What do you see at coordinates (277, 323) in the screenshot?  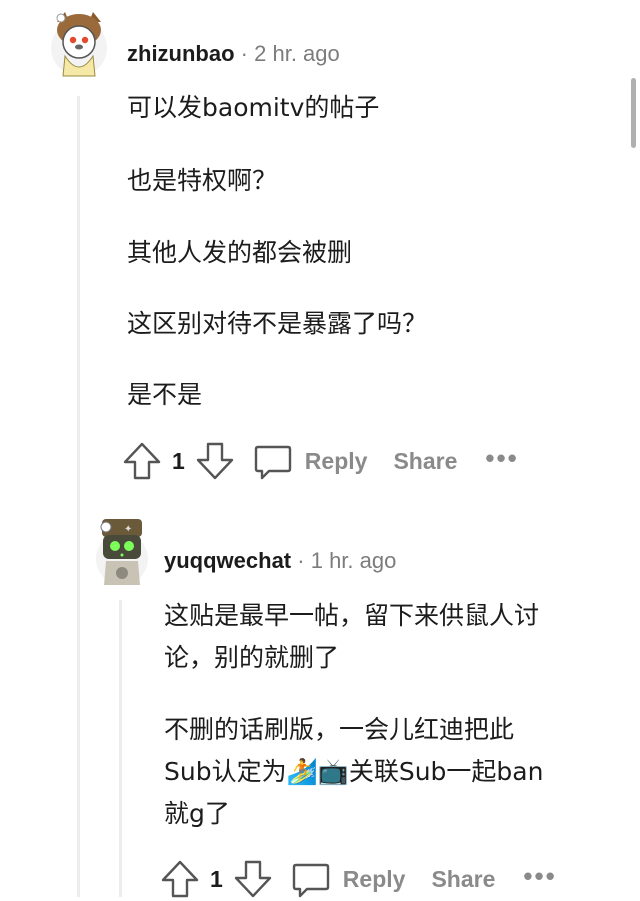 I see `comment-paragraph: 这区别对待不是暴露了吗？` at bounding box center [277, 323].